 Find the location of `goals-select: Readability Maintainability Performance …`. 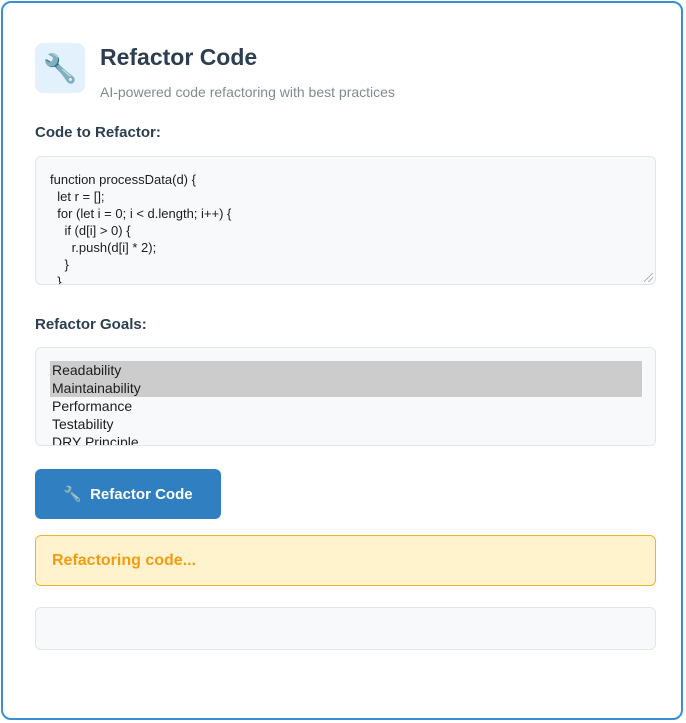

goals-select: Readability Maintainability Performance … is located at coordinates (345, 396).